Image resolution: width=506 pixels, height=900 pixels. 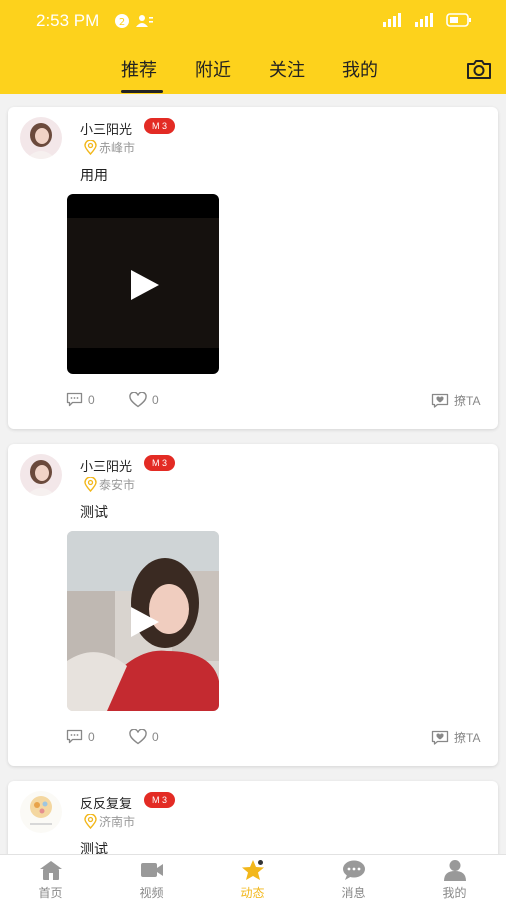 I want to click on status-time: 2:53 PM, so click(x=68, y=20).